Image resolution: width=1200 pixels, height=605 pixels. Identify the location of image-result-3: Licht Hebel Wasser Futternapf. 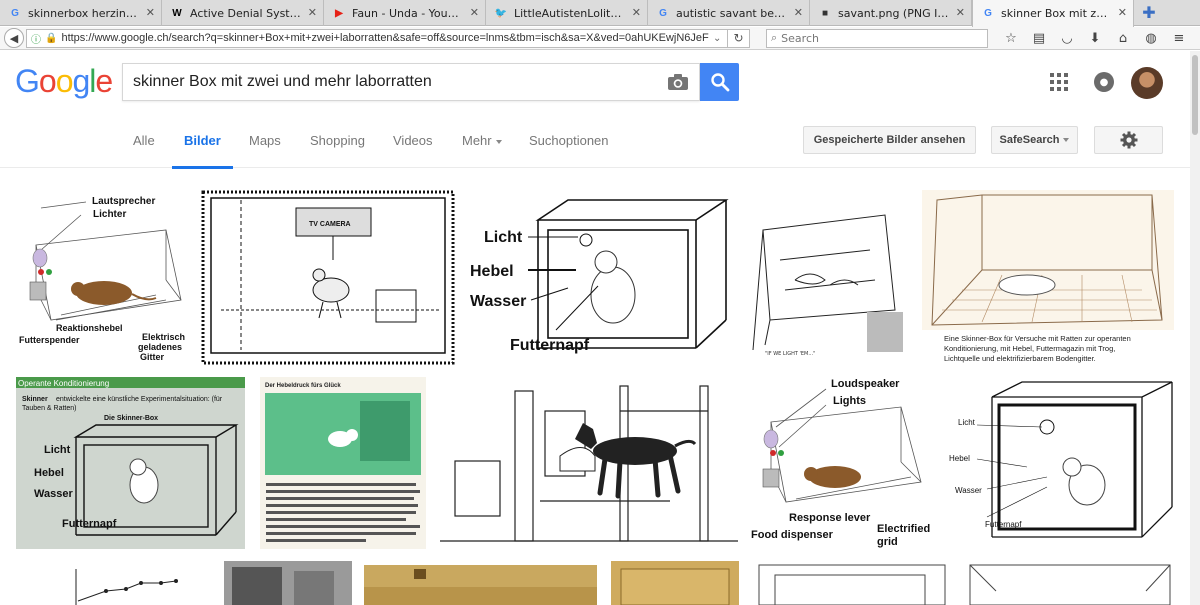
(599, 277).